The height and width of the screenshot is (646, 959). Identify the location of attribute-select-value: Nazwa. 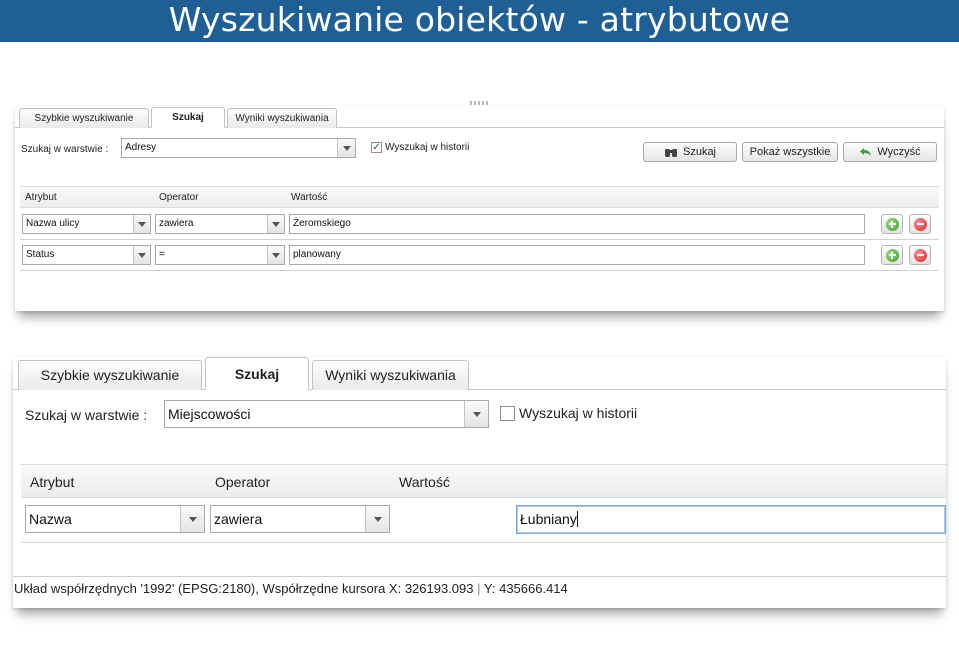
(50, 519).